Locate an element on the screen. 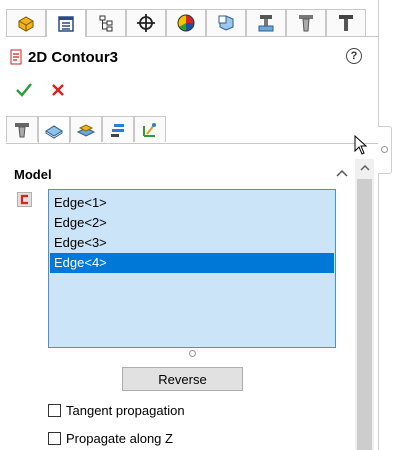  parameters-tab is located at coordinates (118, 129).